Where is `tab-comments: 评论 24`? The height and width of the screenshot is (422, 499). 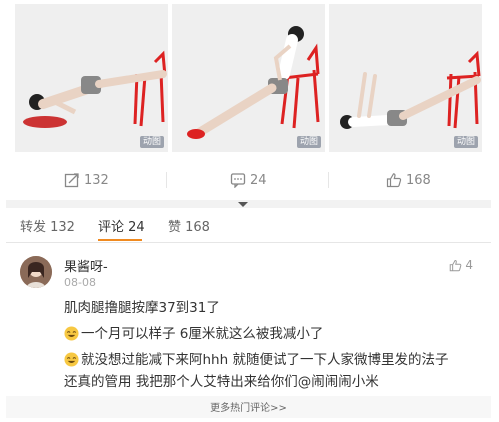 tab-comments: 评论 24 is located at coordinates (121, 225).